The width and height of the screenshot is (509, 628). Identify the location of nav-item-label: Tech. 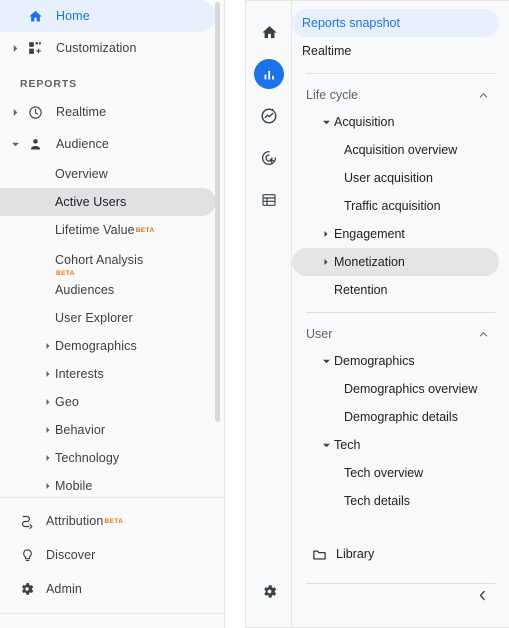
(347, 445).